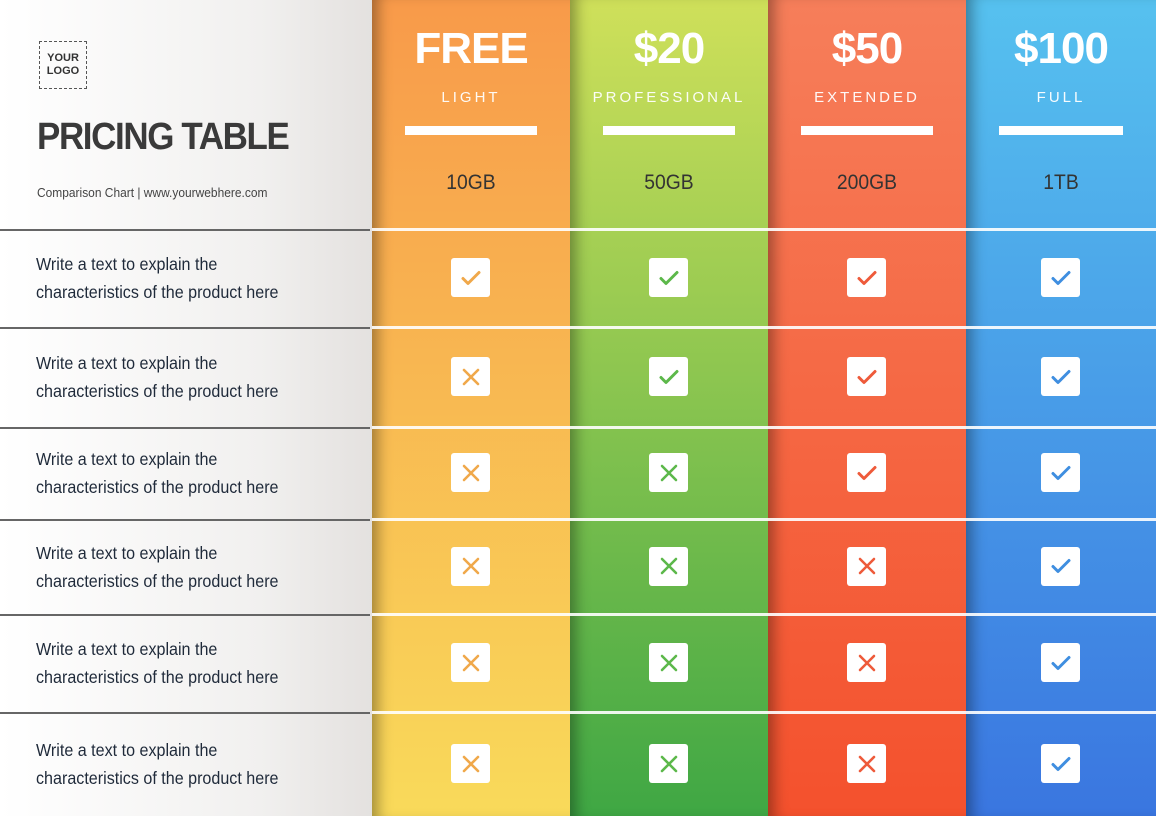 This screenshot has width=1156, height=816. I want to click on page-title: PRICING TABLE, so click(163, 137).